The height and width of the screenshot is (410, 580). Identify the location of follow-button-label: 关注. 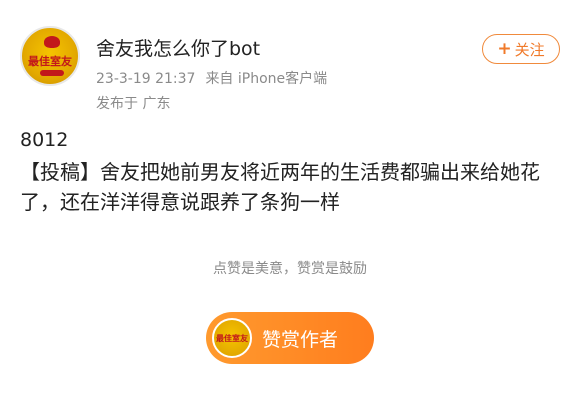
(529, 49).